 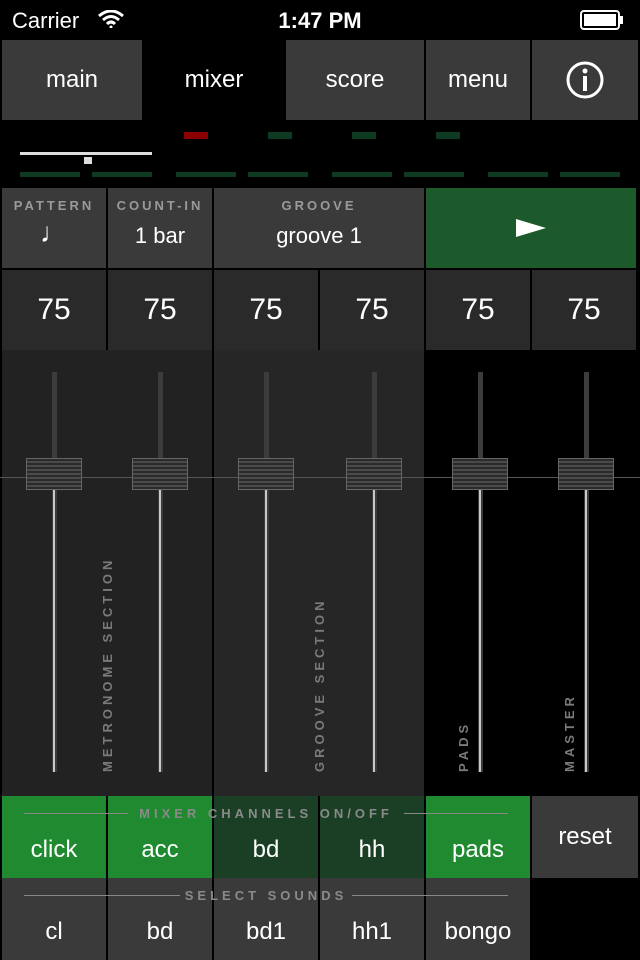 I want to click on count-in-selector: COUNT-IN 1 bar, so click(x=160, y=228).